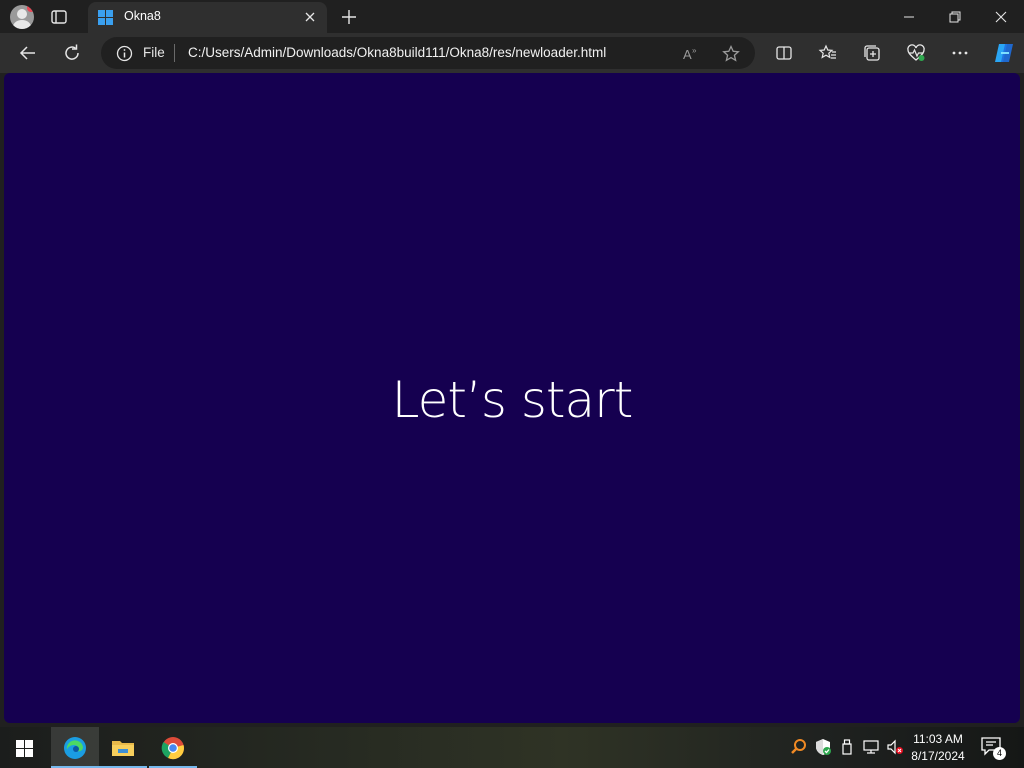 The height and width of the screenshot is (768, 1024). I want to click on svg-text: A, so click(687, 54).